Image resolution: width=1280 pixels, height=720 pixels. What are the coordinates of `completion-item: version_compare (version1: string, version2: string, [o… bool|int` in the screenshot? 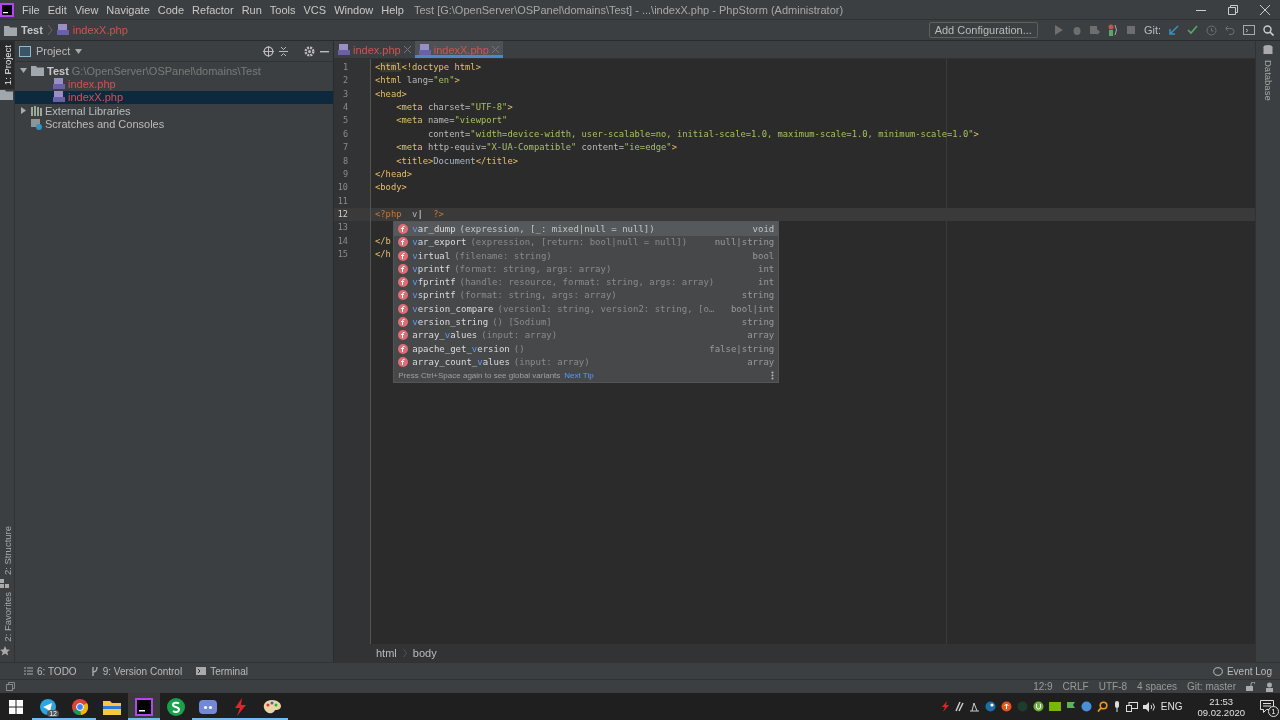 It's located at (586, 309).